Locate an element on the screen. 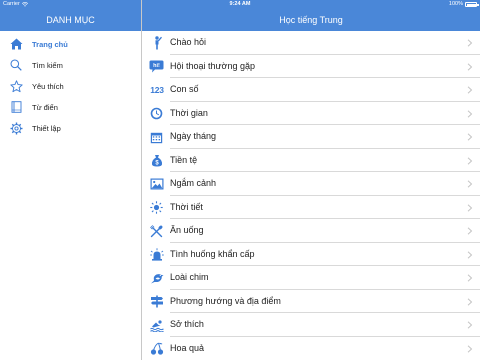 Image resolution: width=480 pixels, height=360 pixels. sun-icon is located at coordinates (156, 207).